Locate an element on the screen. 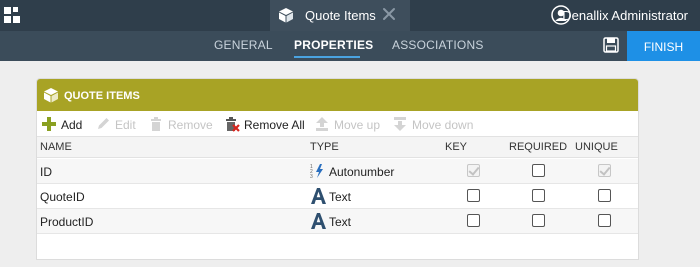 The image size is (700, 267). edit-label: Edit is located at coordinates (125, 125).